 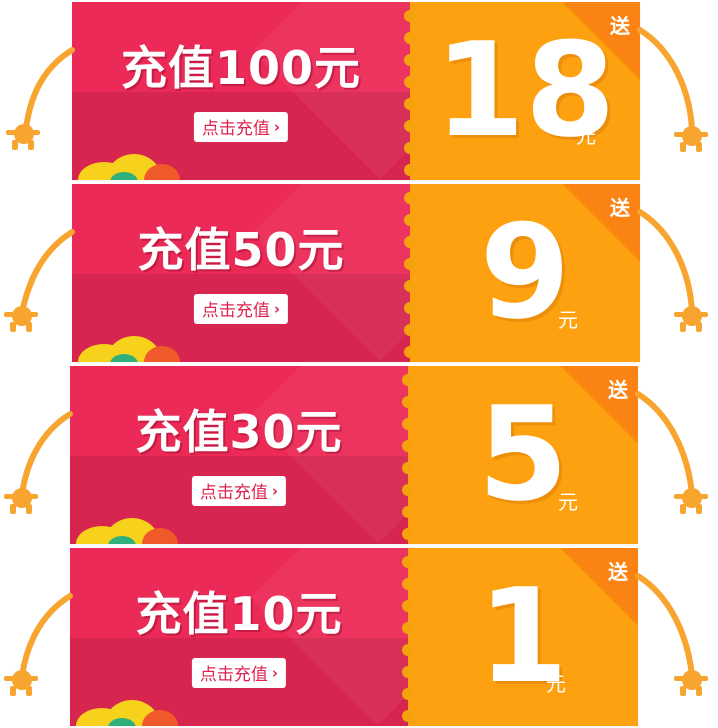 I want to click on coupon-left-panel: 充值10元 点击充值 ›, so click(x=239, y=637).